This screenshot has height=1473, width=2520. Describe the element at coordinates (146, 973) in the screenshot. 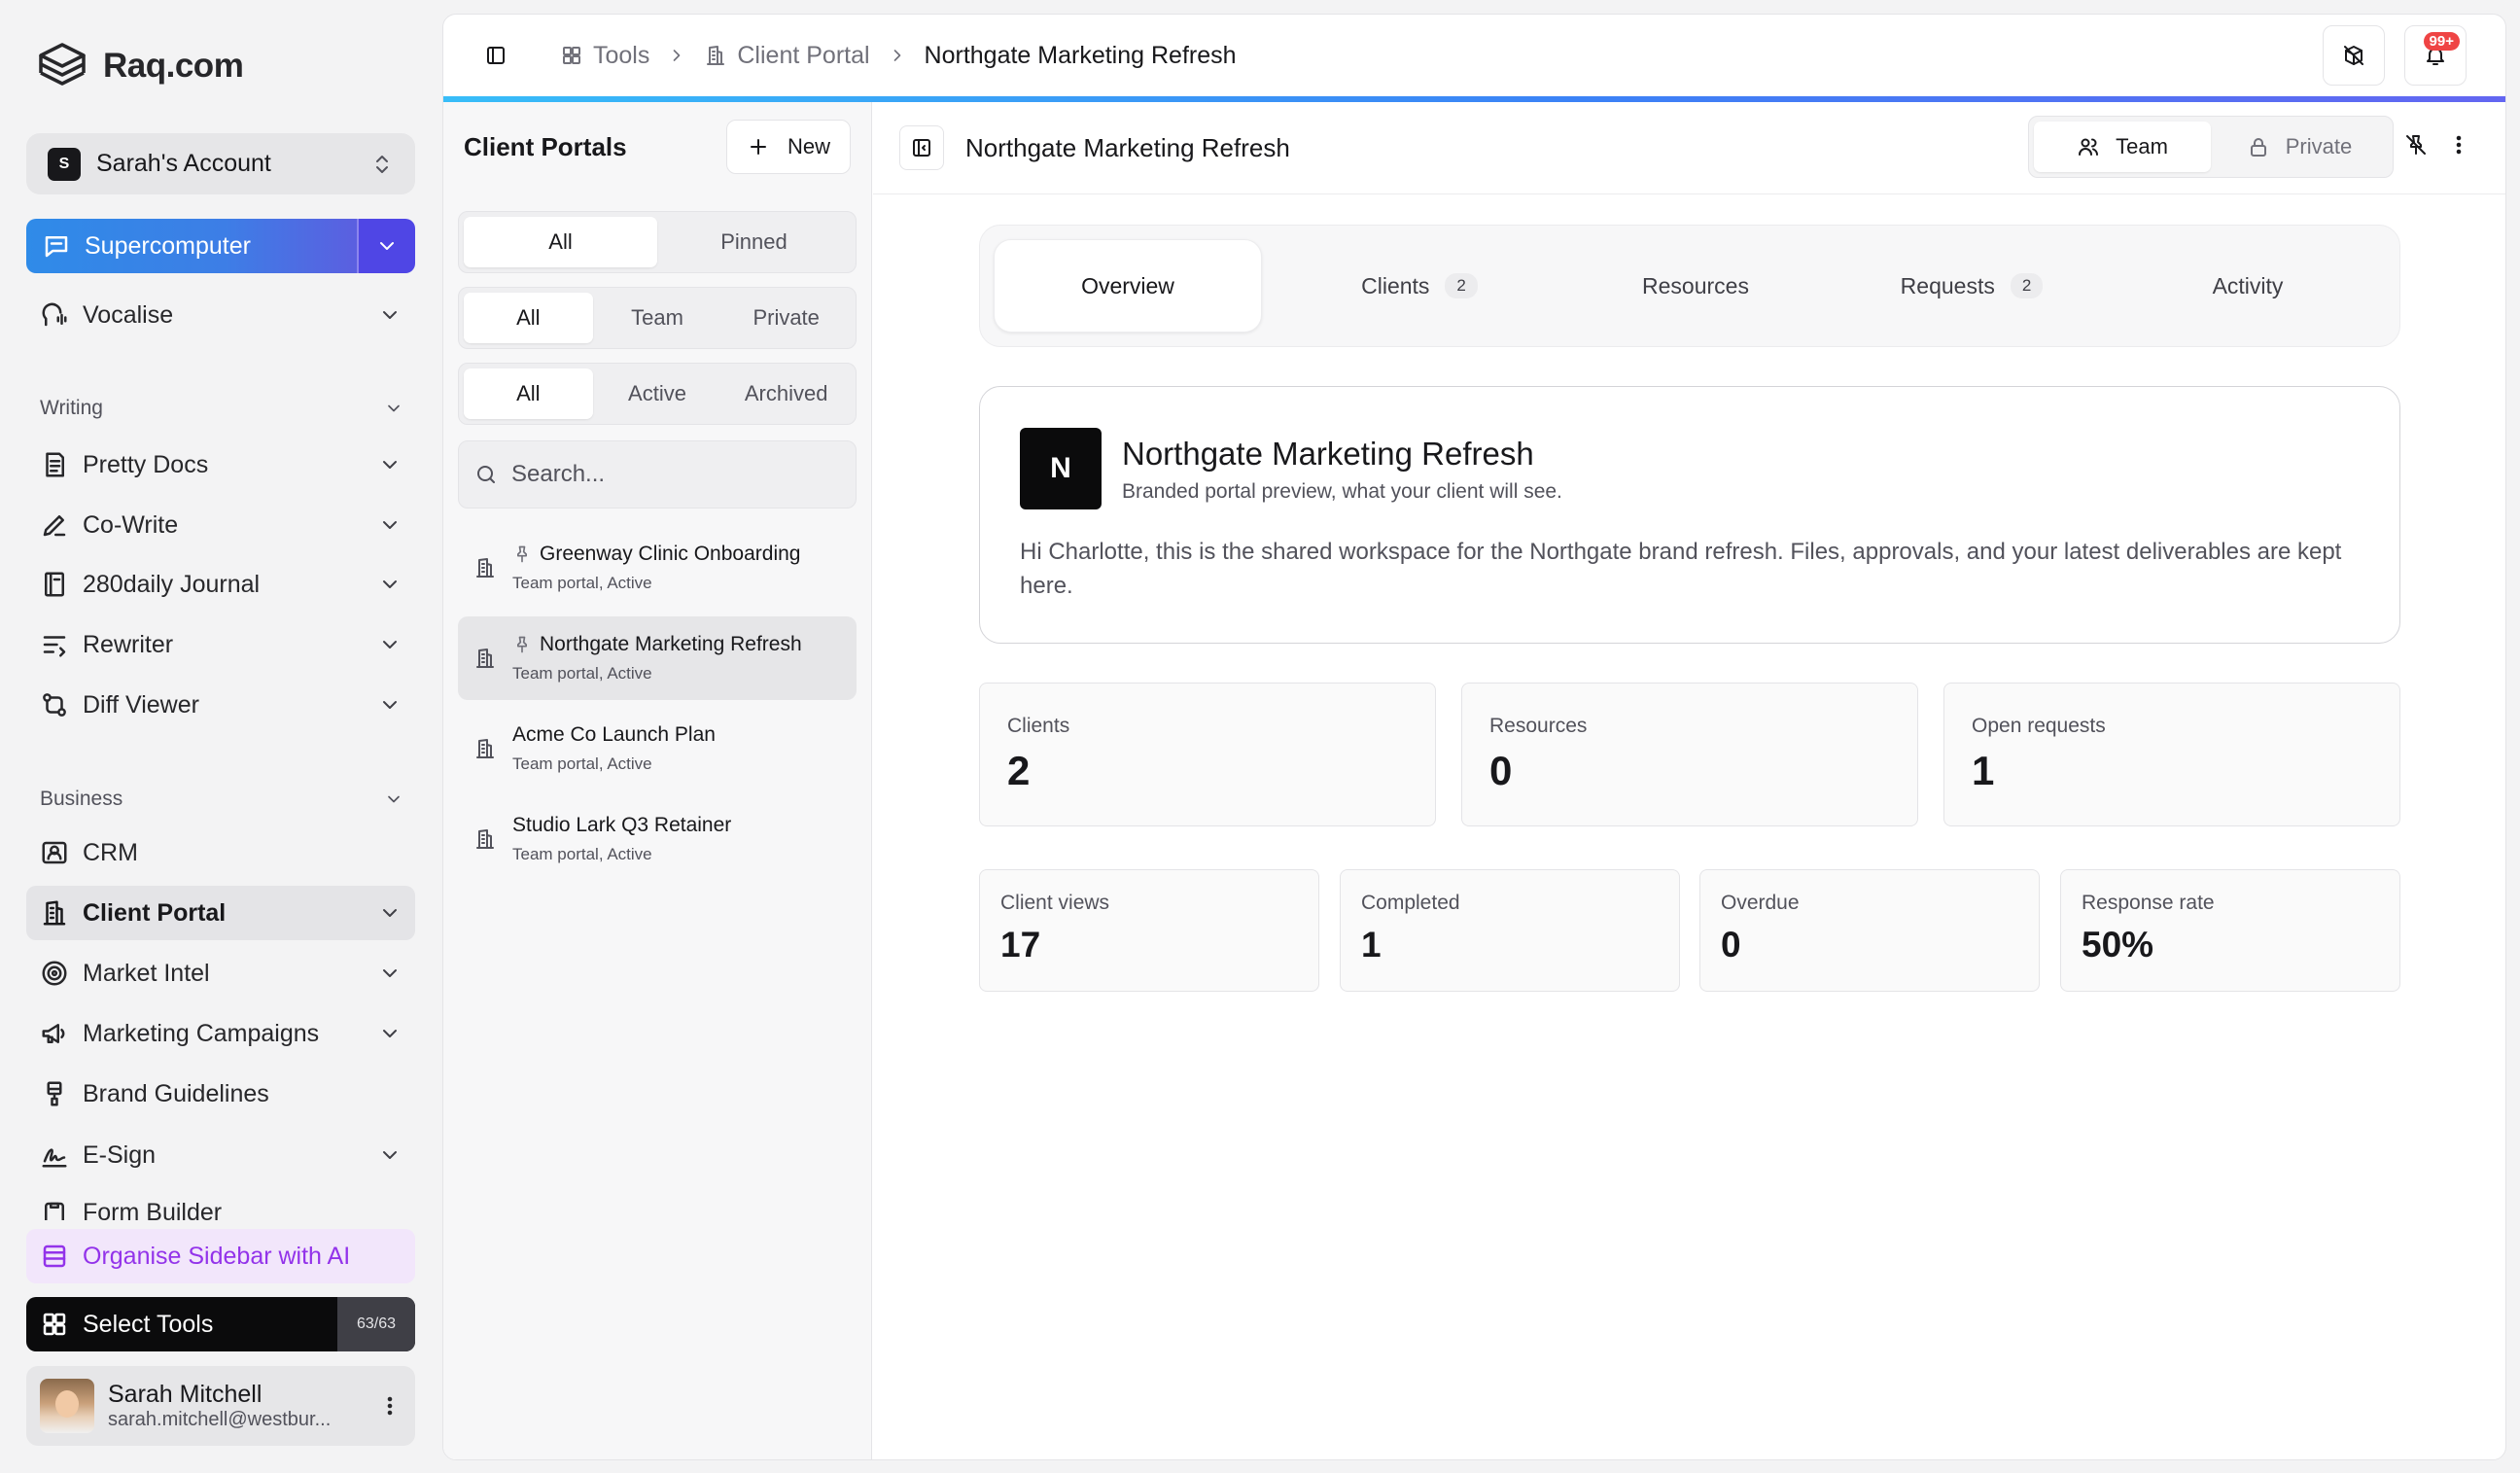

I see `sidebar-item-label: Market Intel` at that location.